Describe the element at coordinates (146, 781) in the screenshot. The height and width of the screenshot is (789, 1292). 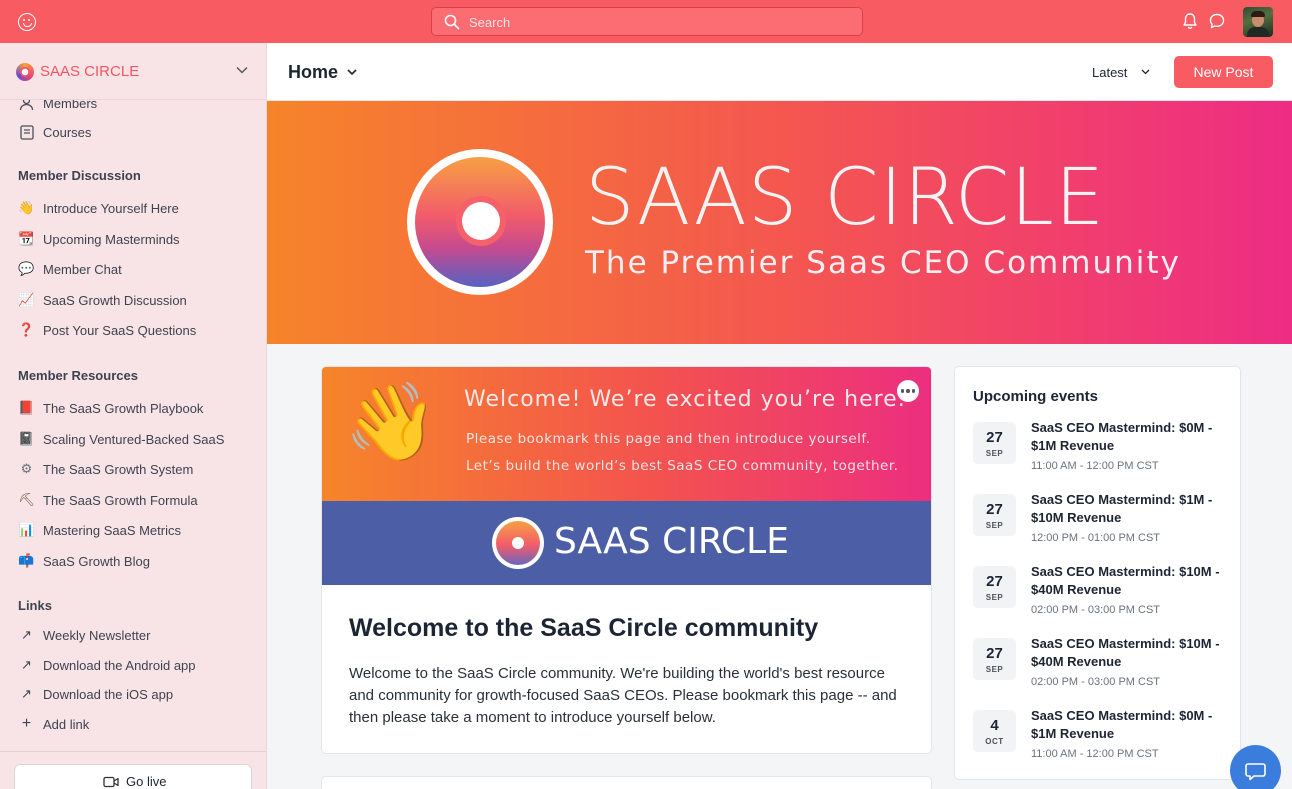
I see `go-live-label: Go live` at that location.